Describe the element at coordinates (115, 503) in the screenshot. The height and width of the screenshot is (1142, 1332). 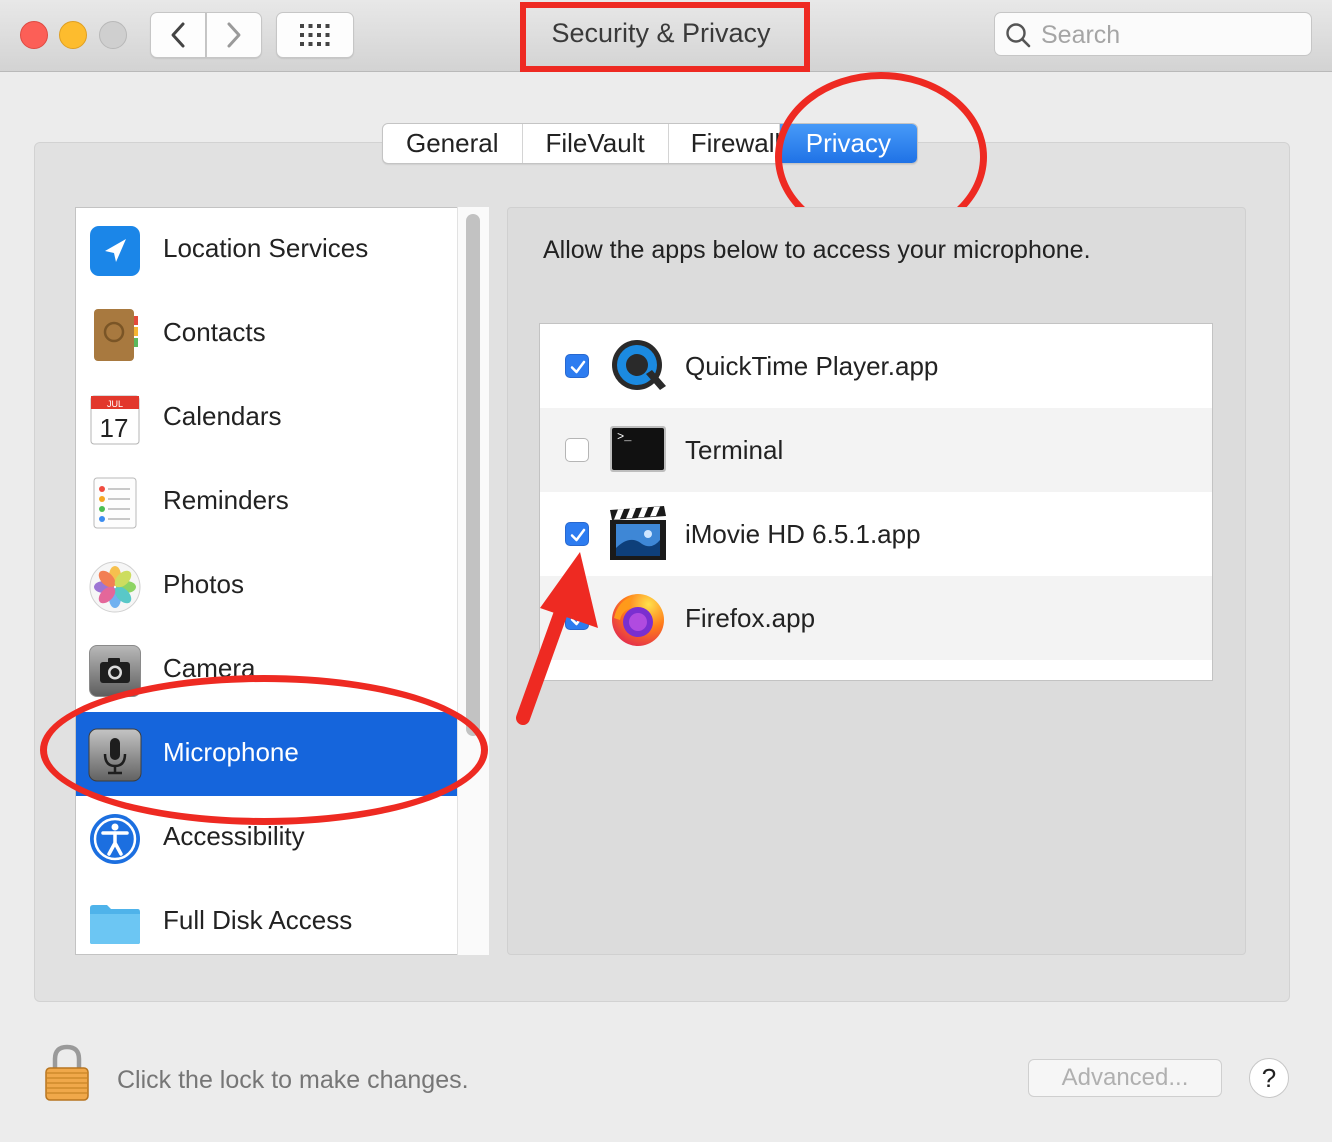
I see `reminders-list-icon` at that location.